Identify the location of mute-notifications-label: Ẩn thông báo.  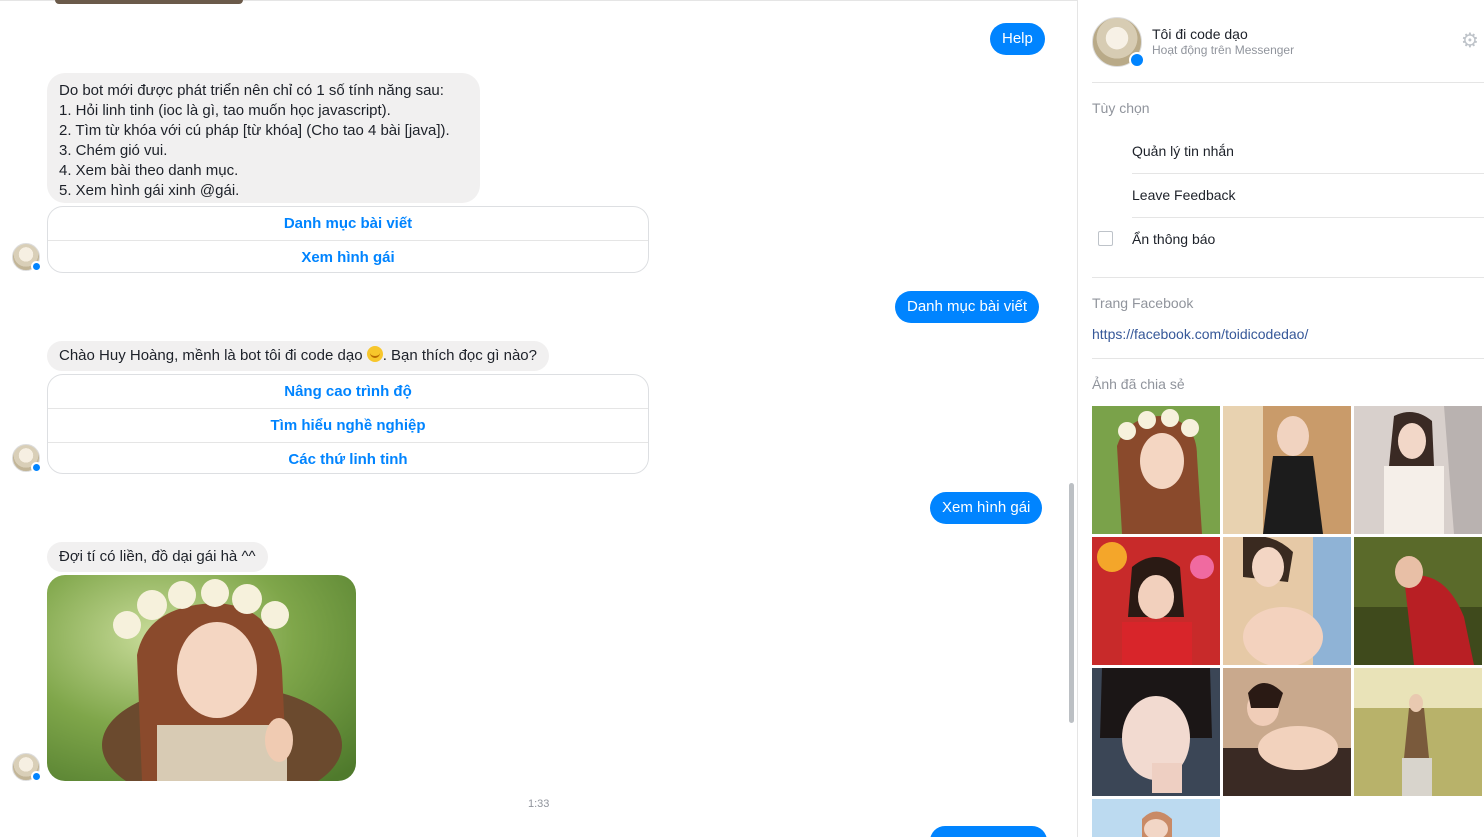
(1173, 239).